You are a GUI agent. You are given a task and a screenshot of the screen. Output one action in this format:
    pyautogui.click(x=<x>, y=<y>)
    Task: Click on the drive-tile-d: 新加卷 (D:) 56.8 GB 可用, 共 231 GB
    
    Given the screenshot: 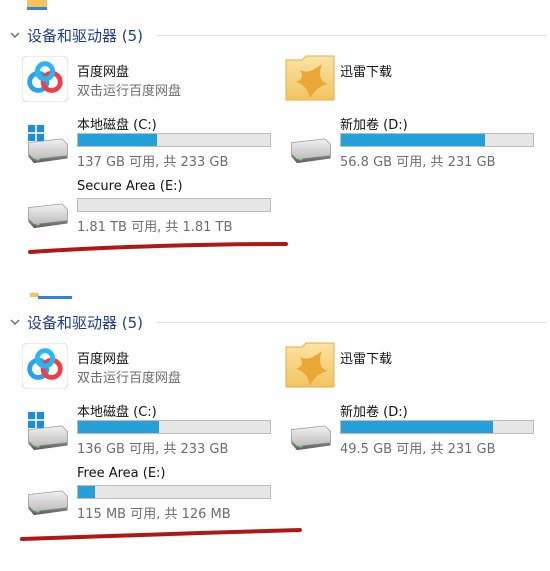 What is the action you would take?
    pyautogui.click(x=412, y=141)
    